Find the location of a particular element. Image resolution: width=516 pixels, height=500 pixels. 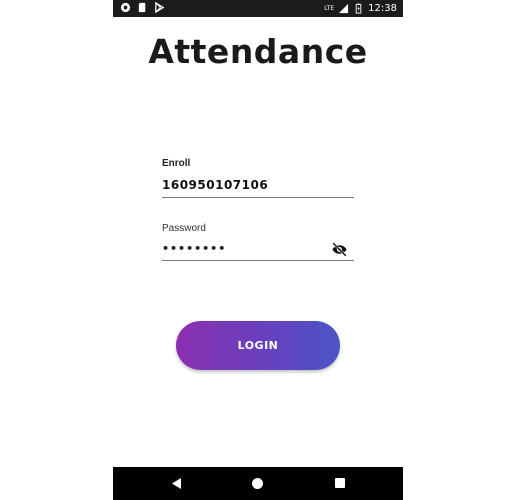

sd-card-icon is located at coordinates (142, 7).